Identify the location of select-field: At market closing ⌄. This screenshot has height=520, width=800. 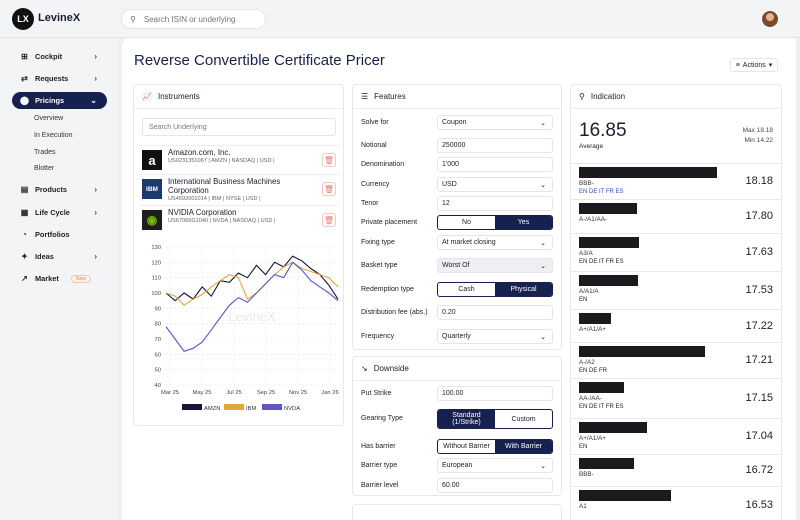
(495, 242).